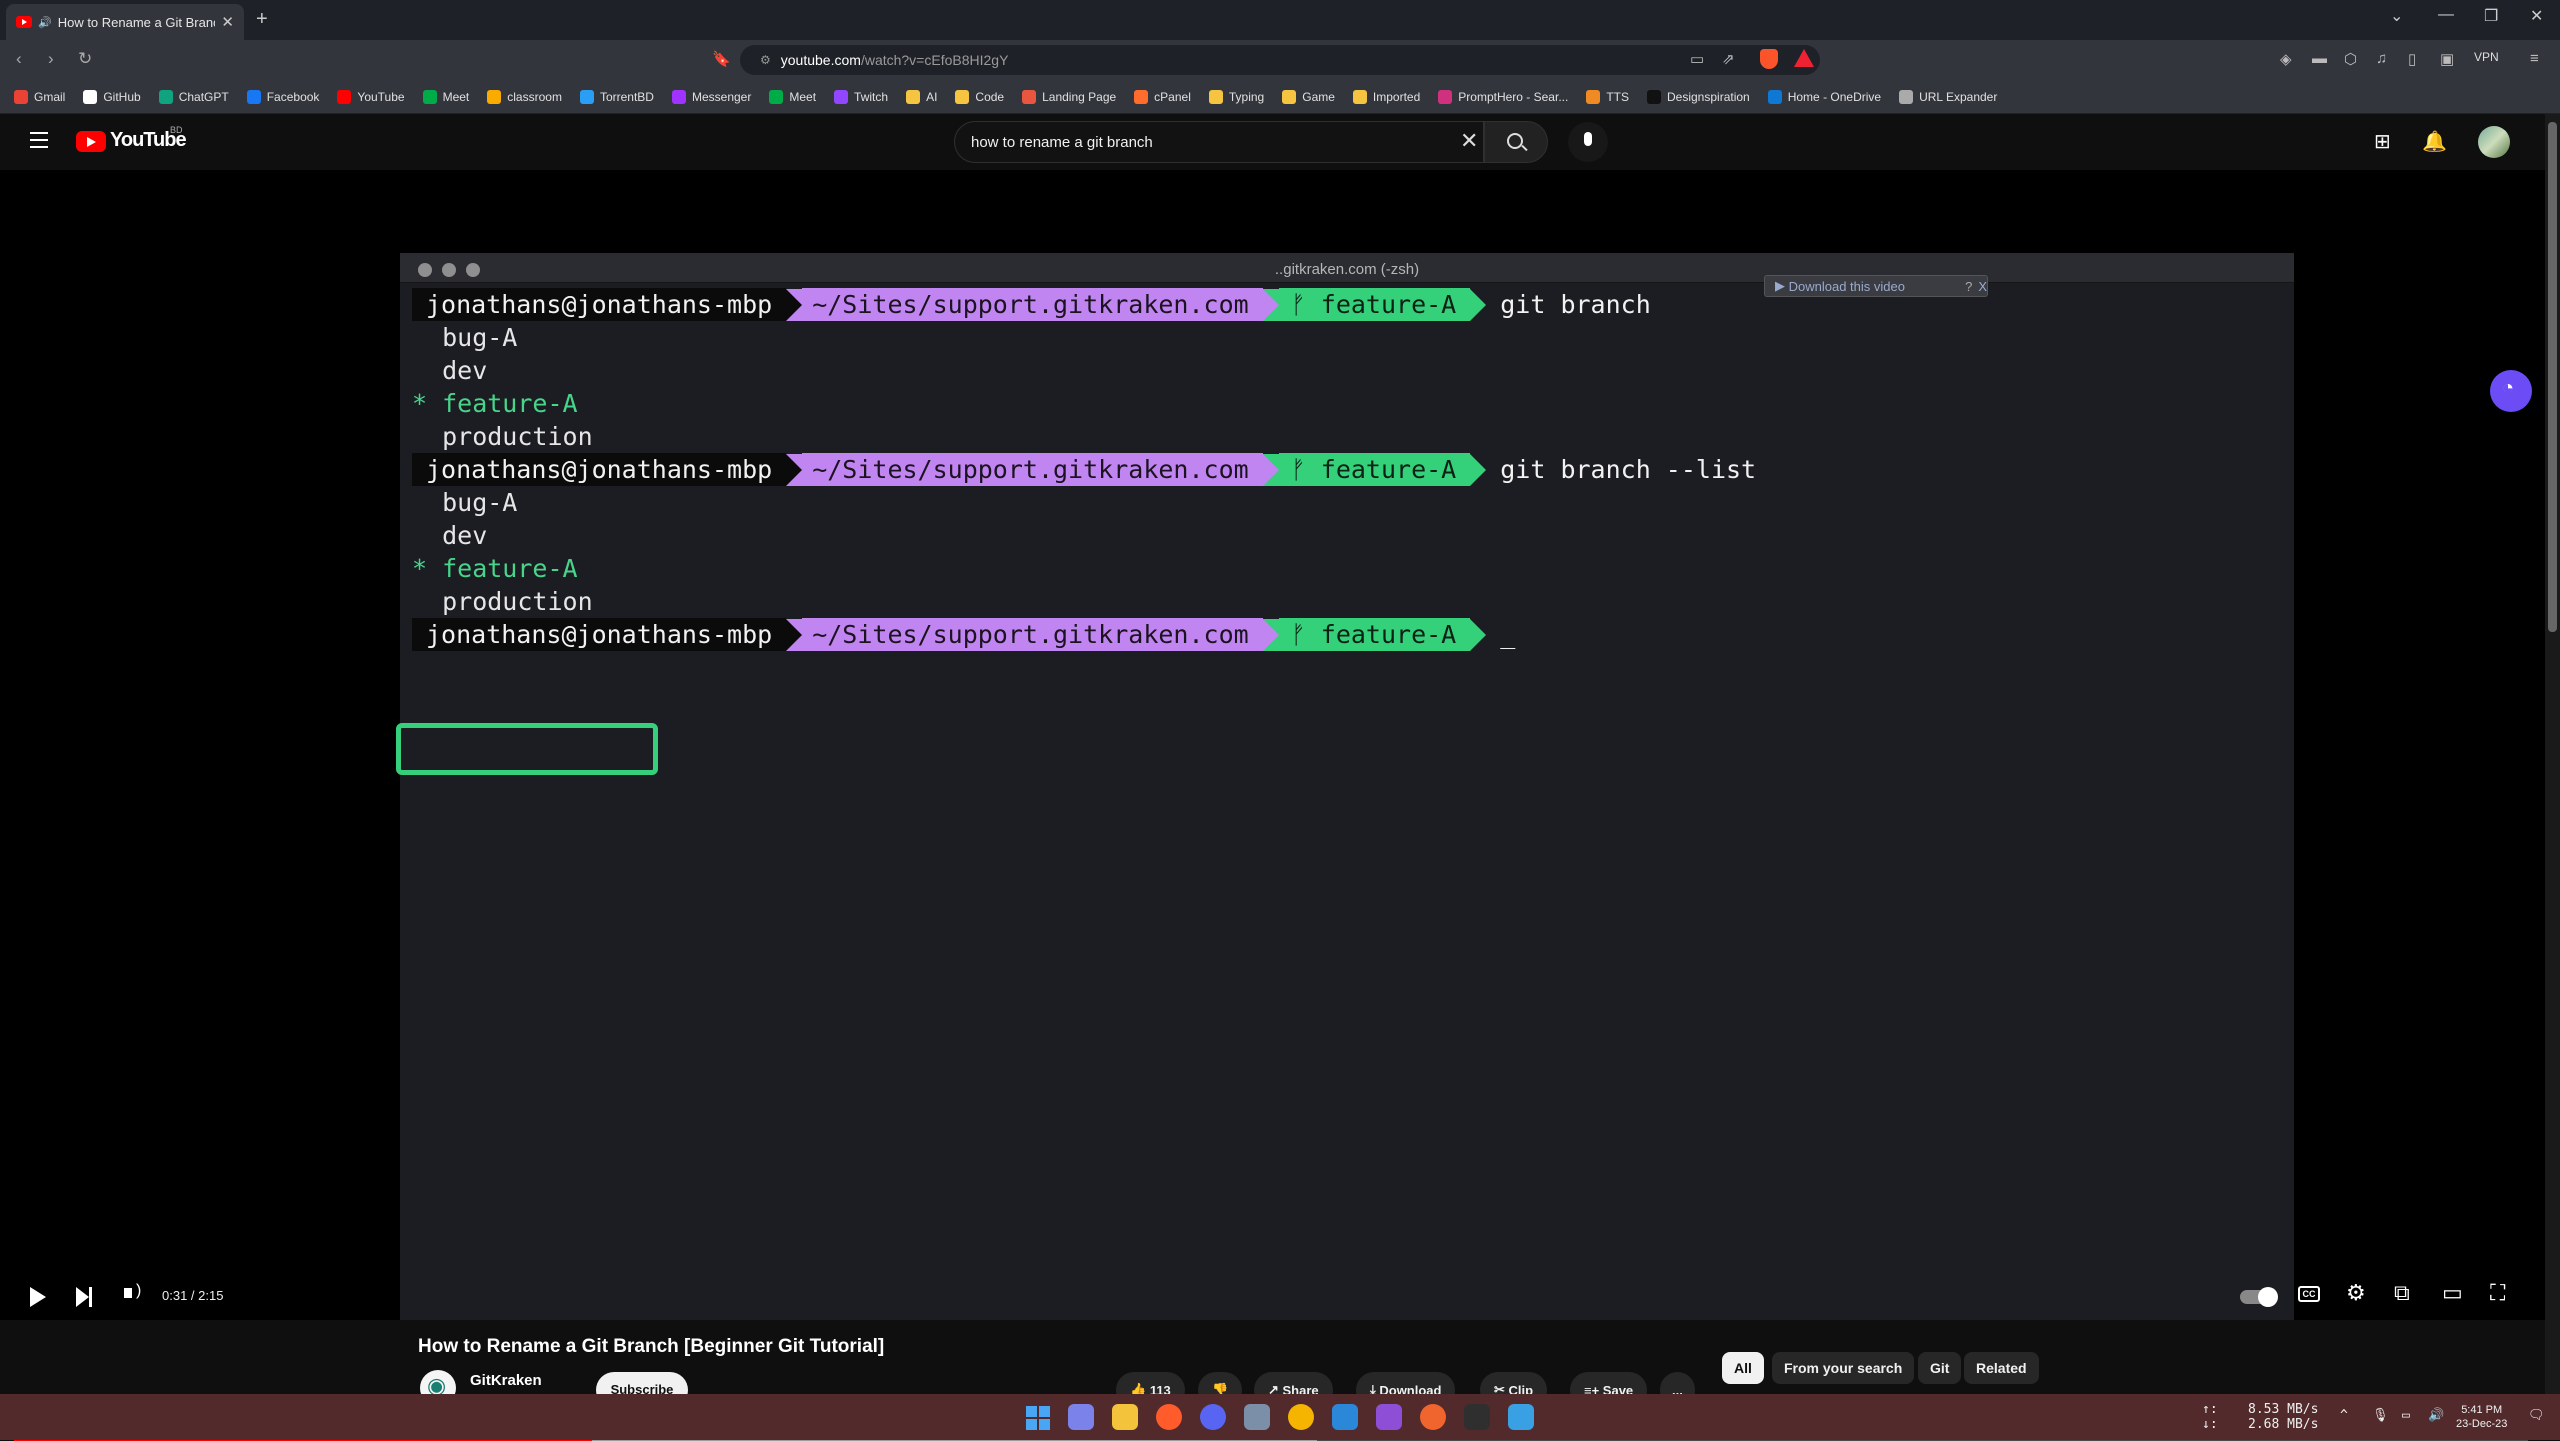 The image size is (2560, 1441). What do you see at coordinates (91, 141) in the screenshot?
I see `youtube-logo-icon` at bounding box center [91, 141].